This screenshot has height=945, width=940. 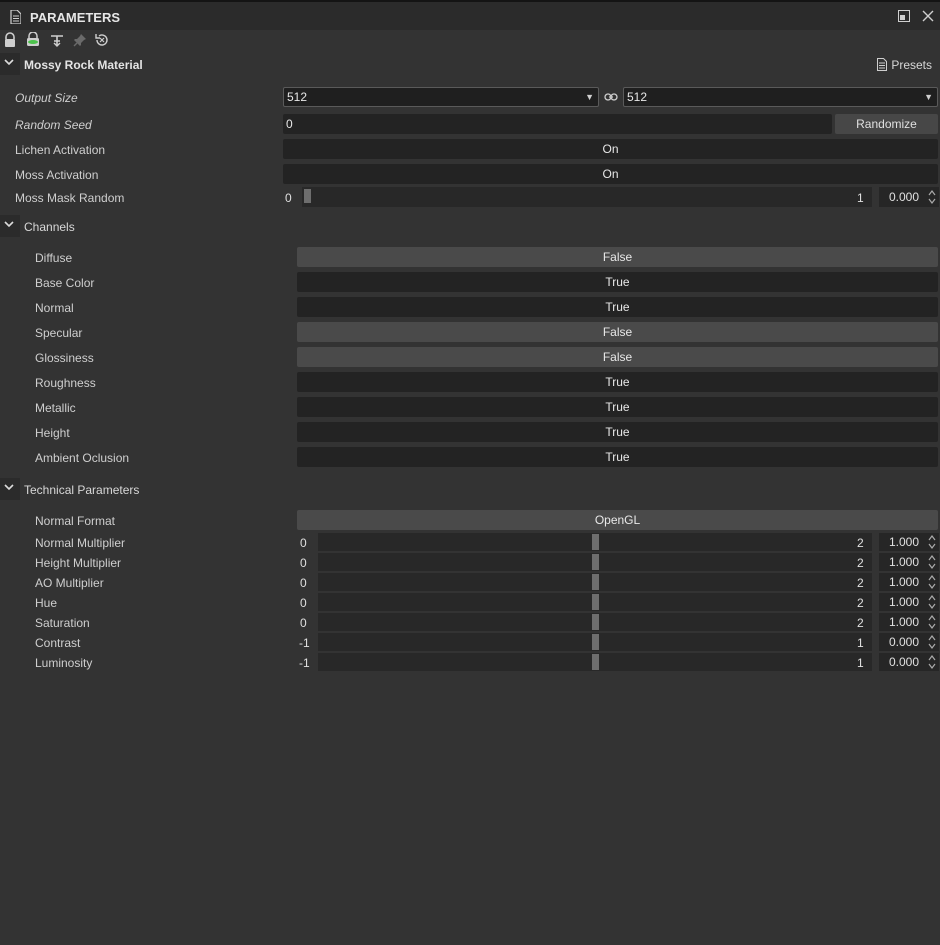 I want to click on moss-mask-random-slider, so click(x=587, y=197).